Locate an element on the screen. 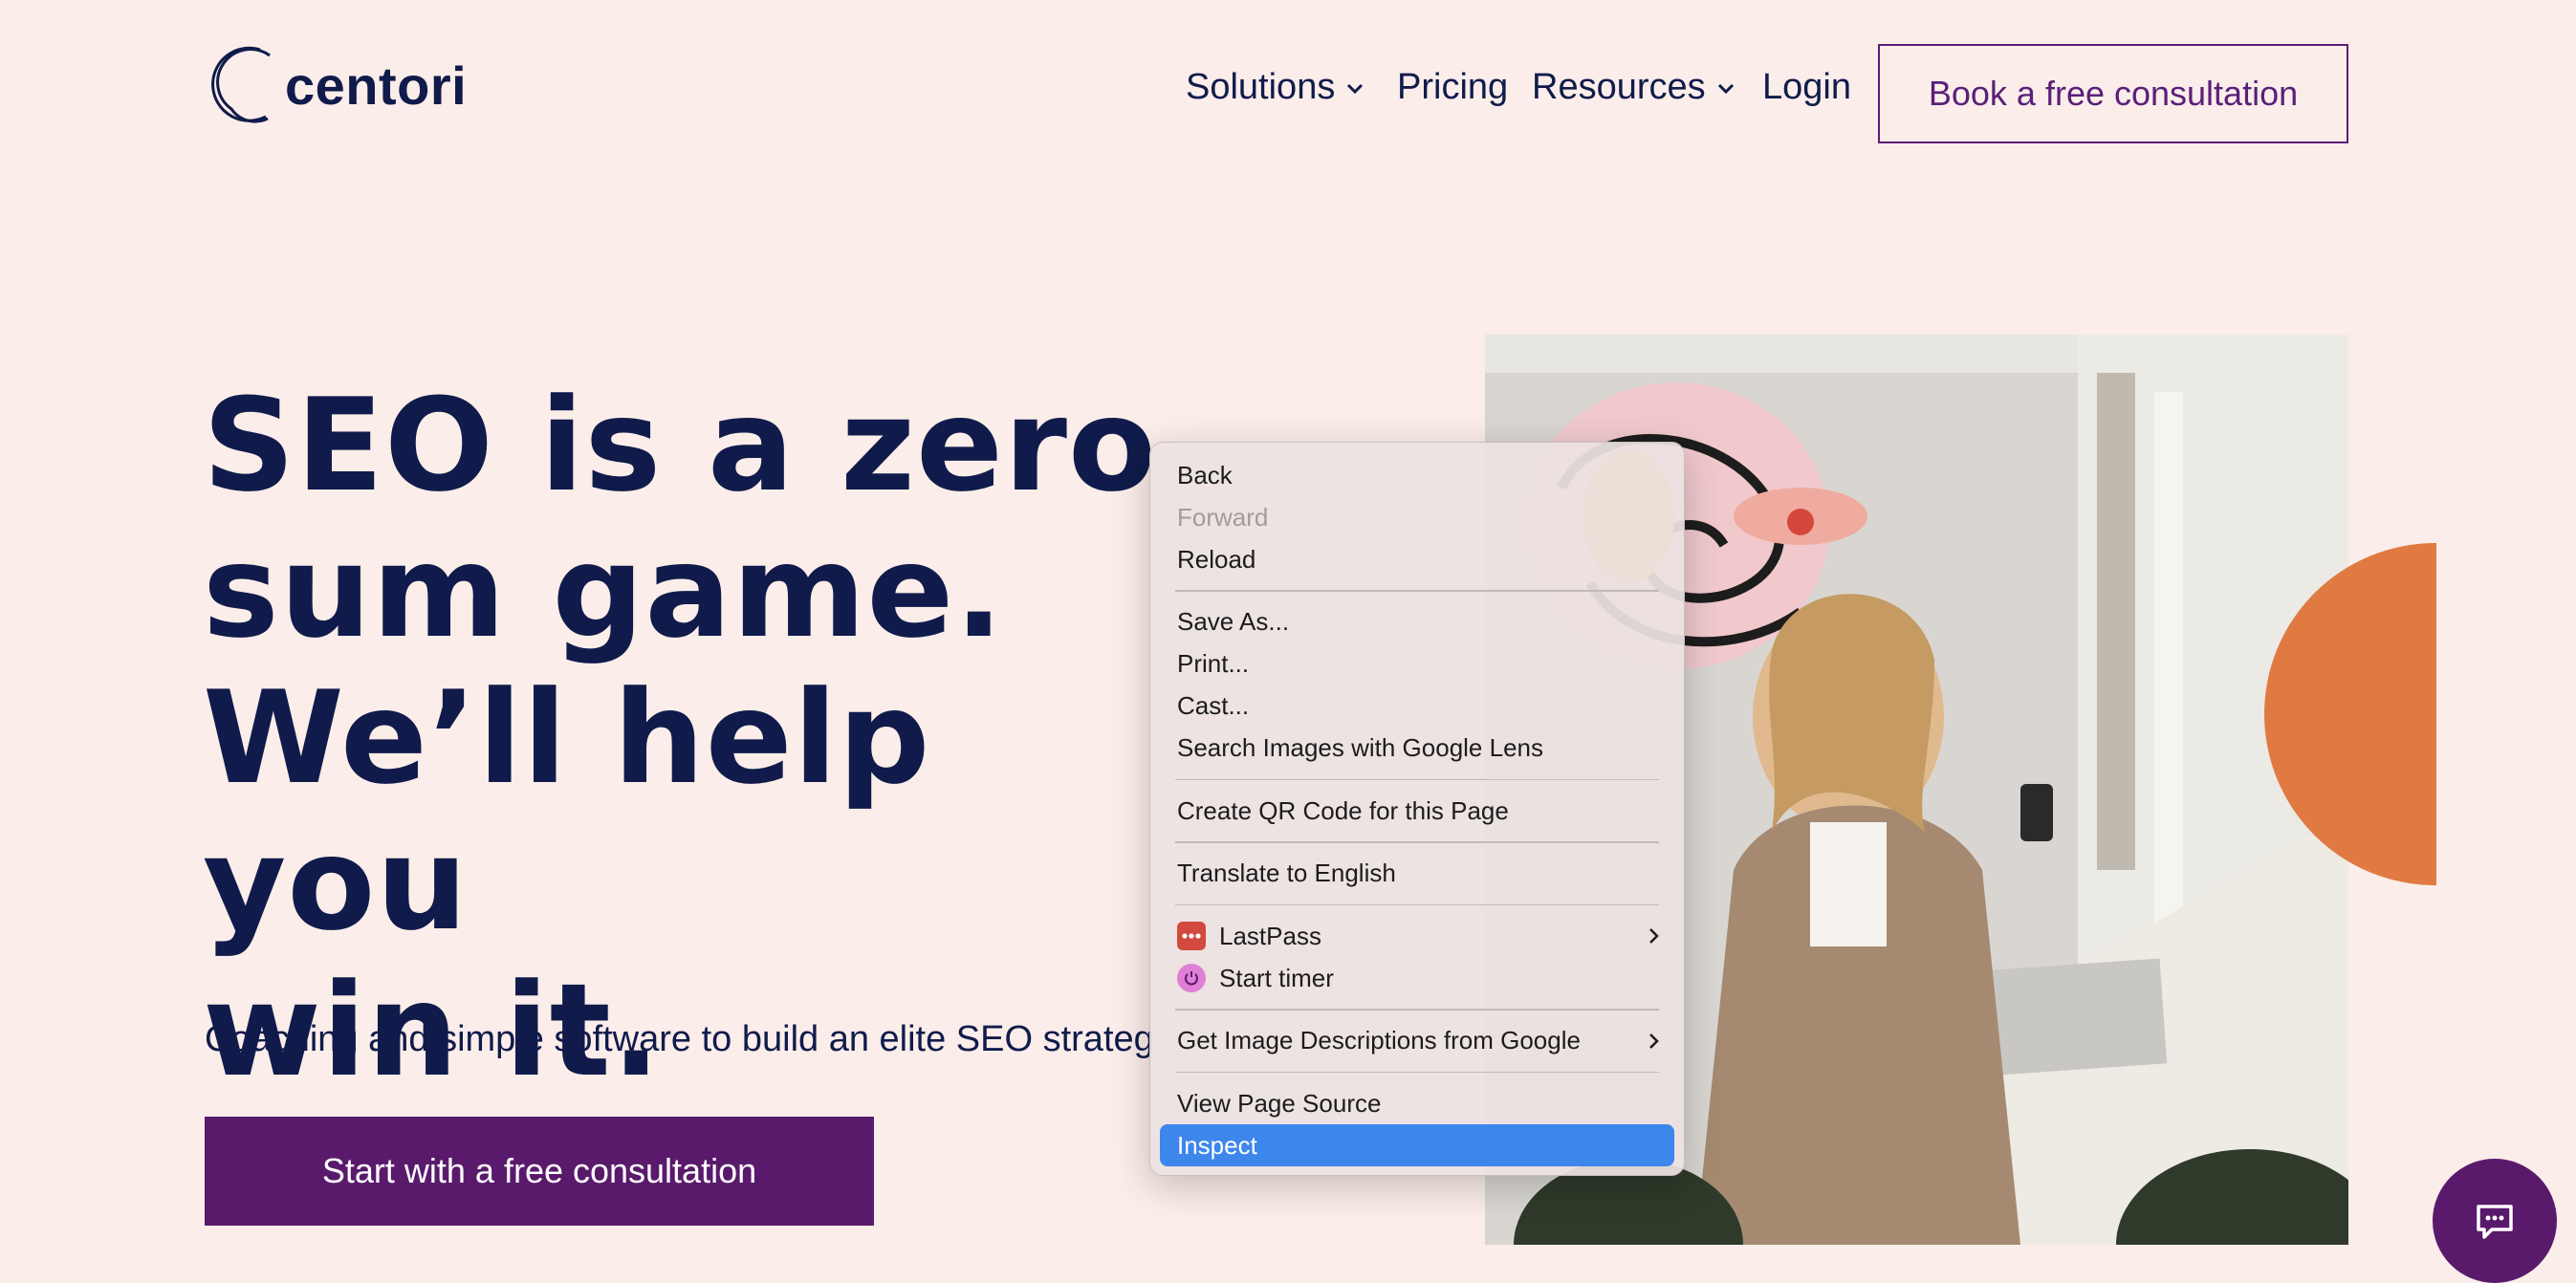  nav-login-label: Login is located at coordinates (1806, 87).